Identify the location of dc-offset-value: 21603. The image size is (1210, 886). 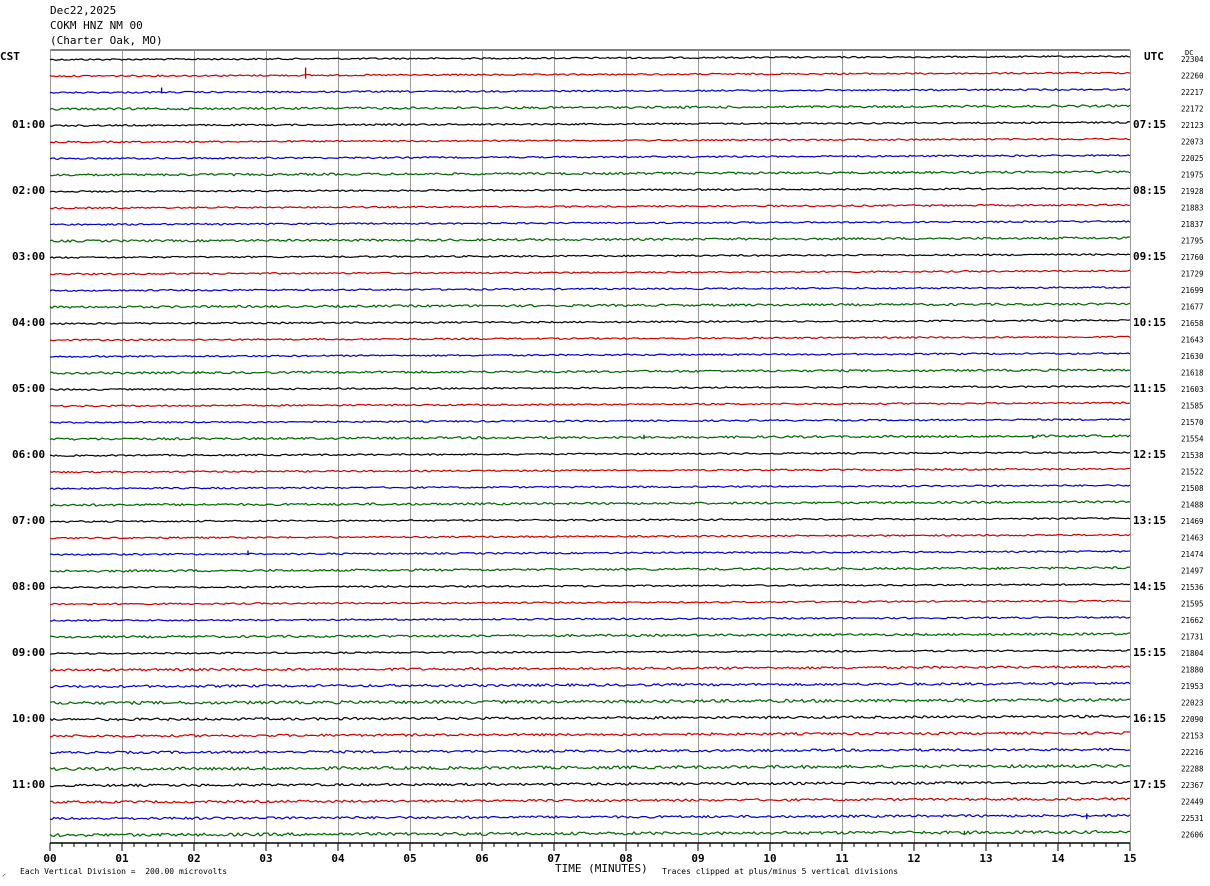
(1192, 389).